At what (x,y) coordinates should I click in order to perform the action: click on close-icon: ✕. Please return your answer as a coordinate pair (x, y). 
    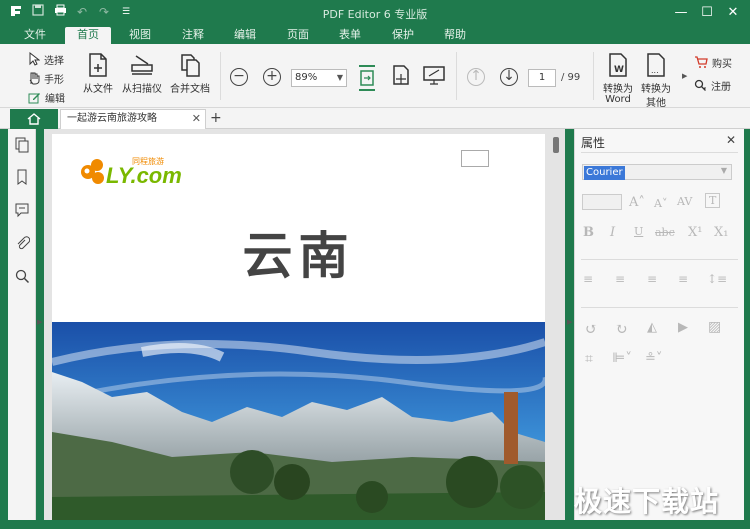
    Looking at the image, I should click on (731, 140).